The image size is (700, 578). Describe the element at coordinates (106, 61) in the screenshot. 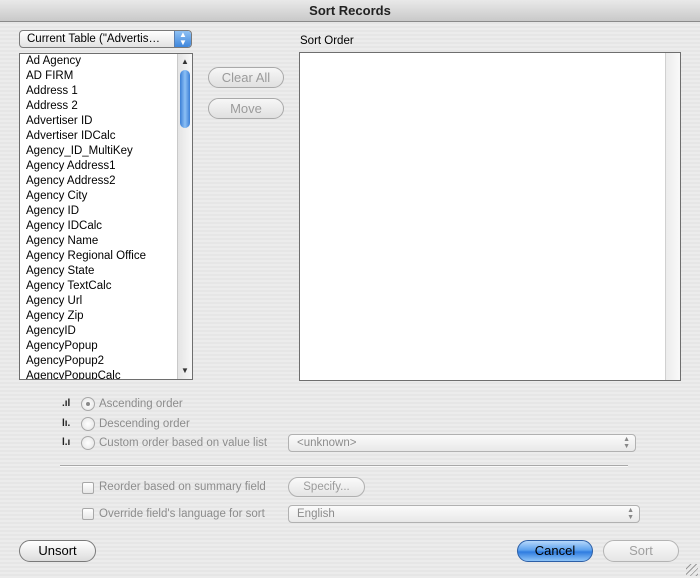

I see `field-list-item: Ad Agency` at that location.